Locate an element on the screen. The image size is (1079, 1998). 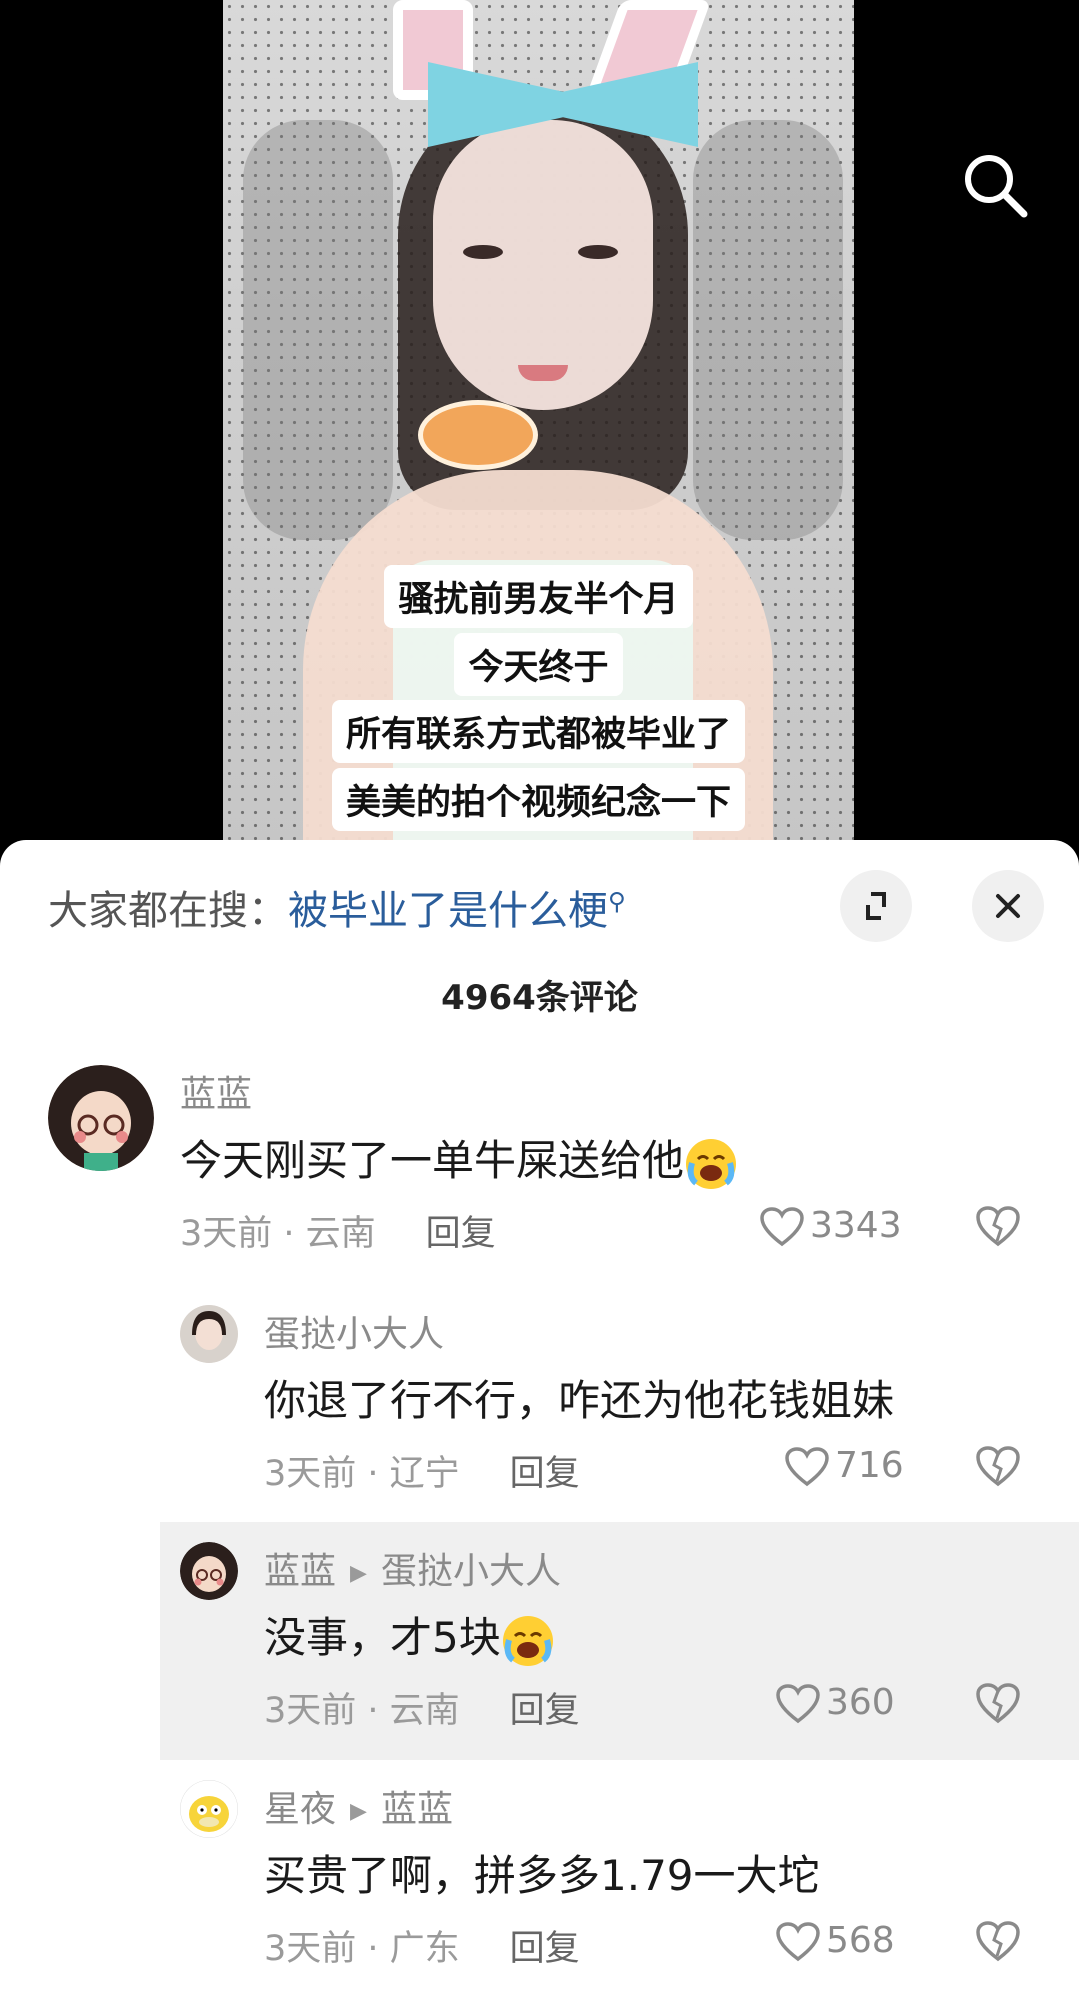
suggest-prefix: 大家都在搜： is located at coordinates (168, 911).